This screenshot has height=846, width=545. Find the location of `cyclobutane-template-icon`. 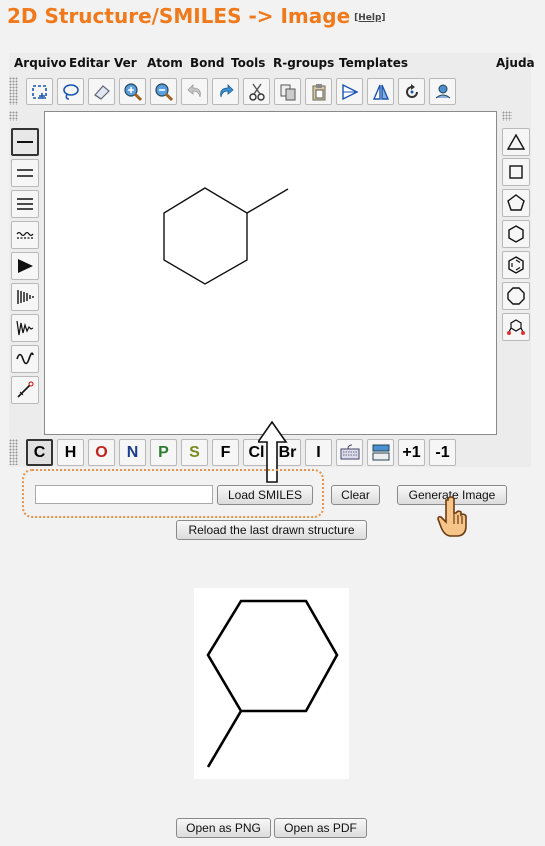

cyclobutane-template-icon is located at coordinates (516, 172).